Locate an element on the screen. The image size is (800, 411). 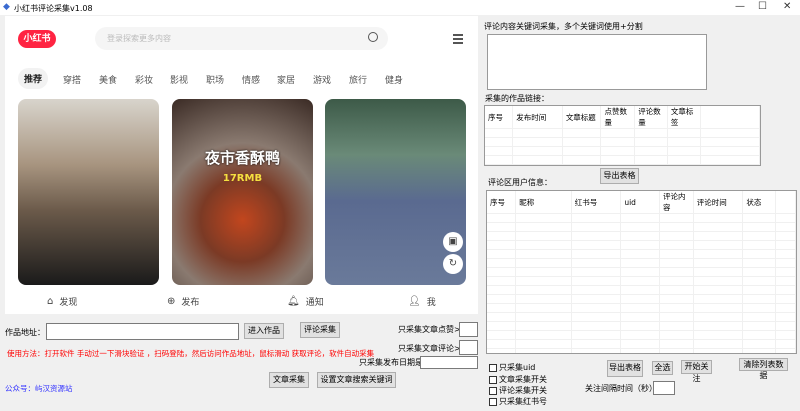
nav-notify: 🔔︎ 通知 is located at coordinates (305, 301).